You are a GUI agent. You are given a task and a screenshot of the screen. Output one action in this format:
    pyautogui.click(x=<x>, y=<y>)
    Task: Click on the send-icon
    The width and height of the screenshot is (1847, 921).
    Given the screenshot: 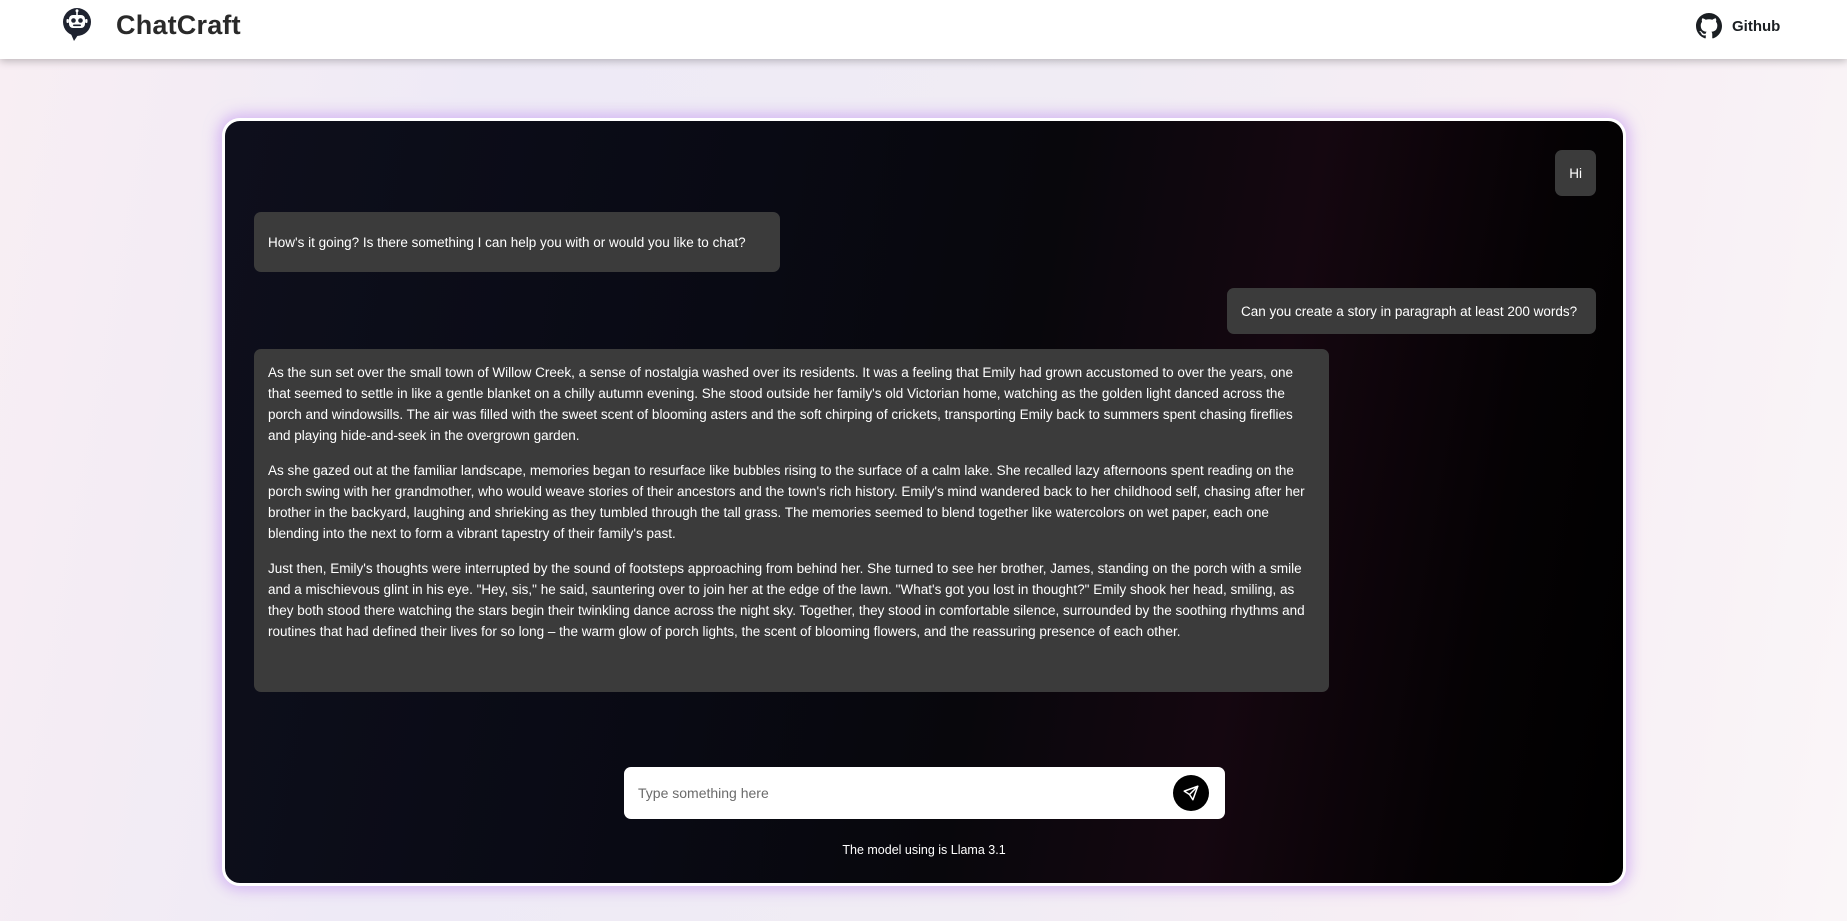 What is the action you would take?
    pyautogui.click(x=1191, y=793)
    